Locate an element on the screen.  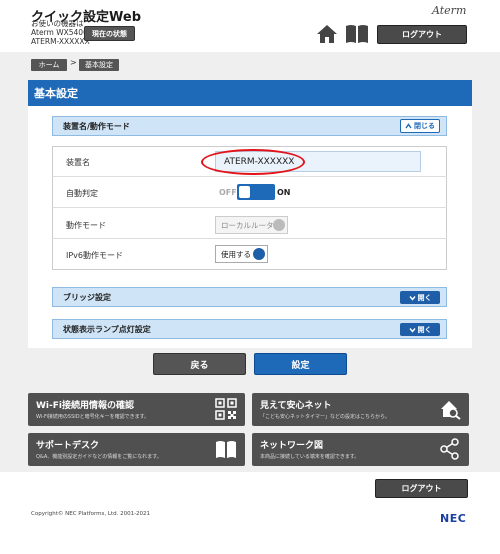
section-title-bar: 基本設定 is located at coordinates (250, 93).